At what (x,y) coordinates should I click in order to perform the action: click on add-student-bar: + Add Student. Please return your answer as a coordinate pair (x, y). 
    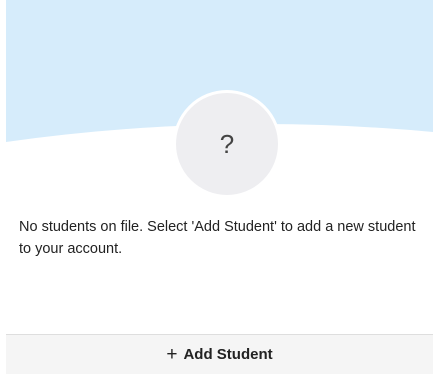
    Looking at the image, I should click on (219, 354).